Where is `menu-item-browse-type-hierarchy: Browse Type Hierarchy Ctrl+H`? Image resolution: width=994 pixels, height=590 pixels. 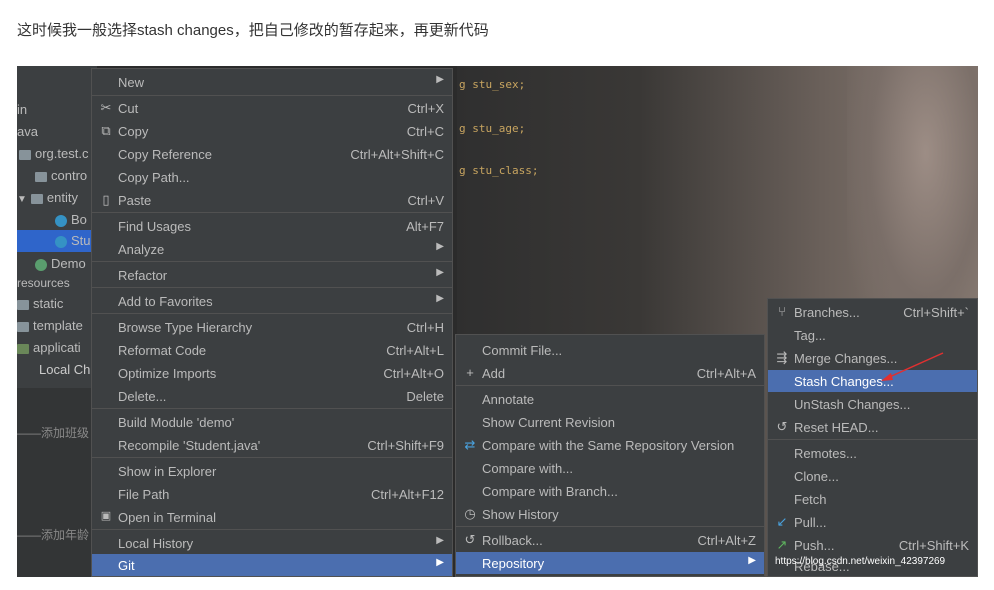 menu-item-browse-type-hierarchy: Browse Type Hierarchy Ctrl+H is located at coordinates (272, 327).